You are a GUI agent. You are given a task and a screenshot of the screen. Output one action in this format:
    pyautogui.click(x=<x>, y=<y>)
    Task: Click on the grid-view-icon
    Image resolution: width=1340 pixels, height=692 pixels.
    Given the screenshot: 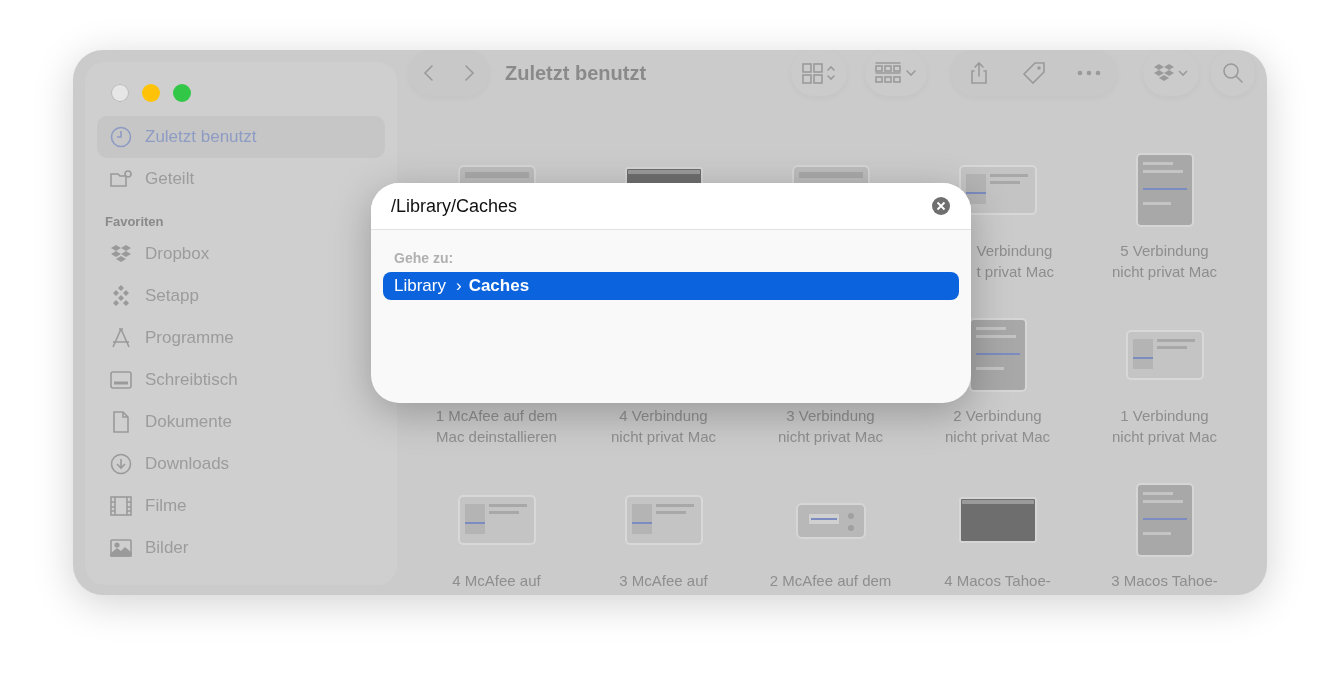 What is the action you would take?
    pyautogui.click(x=819, y=73)
    